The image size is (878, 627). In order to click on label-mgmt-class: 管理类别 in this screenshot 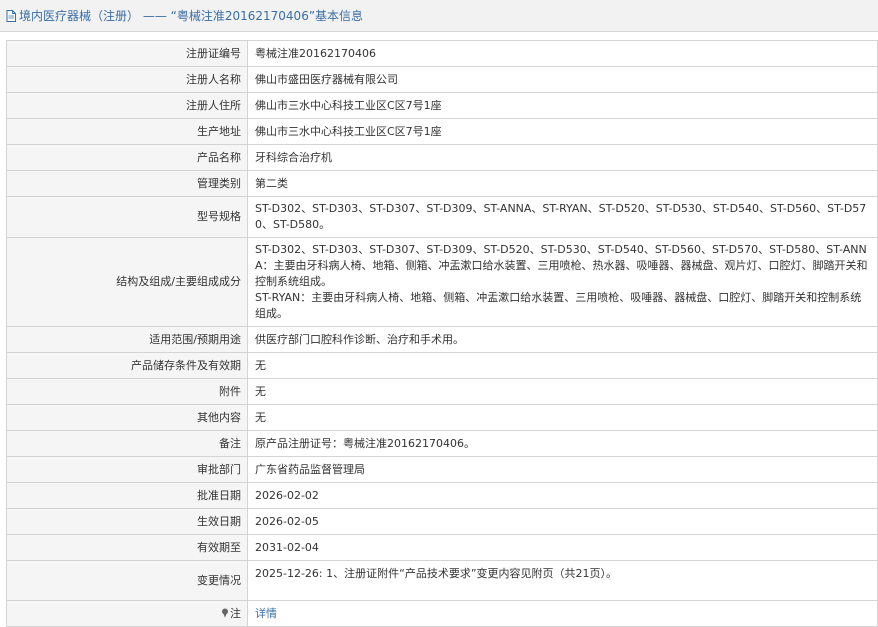, I will do `click(127, 183)`.